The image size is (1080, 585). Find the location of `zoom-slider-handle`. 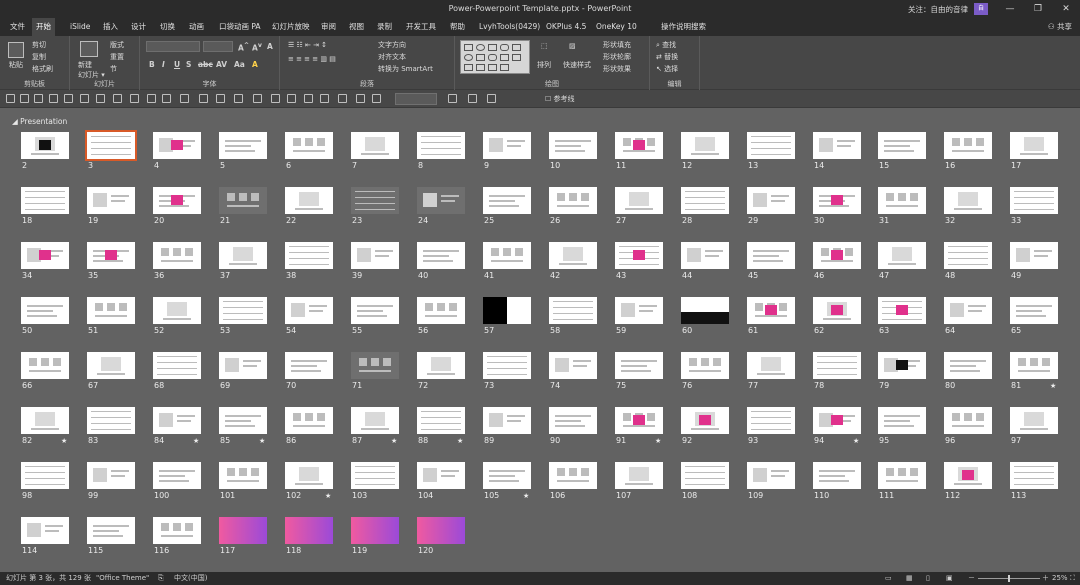

zoom-slider-handle is located at coordinates (1009, 578).